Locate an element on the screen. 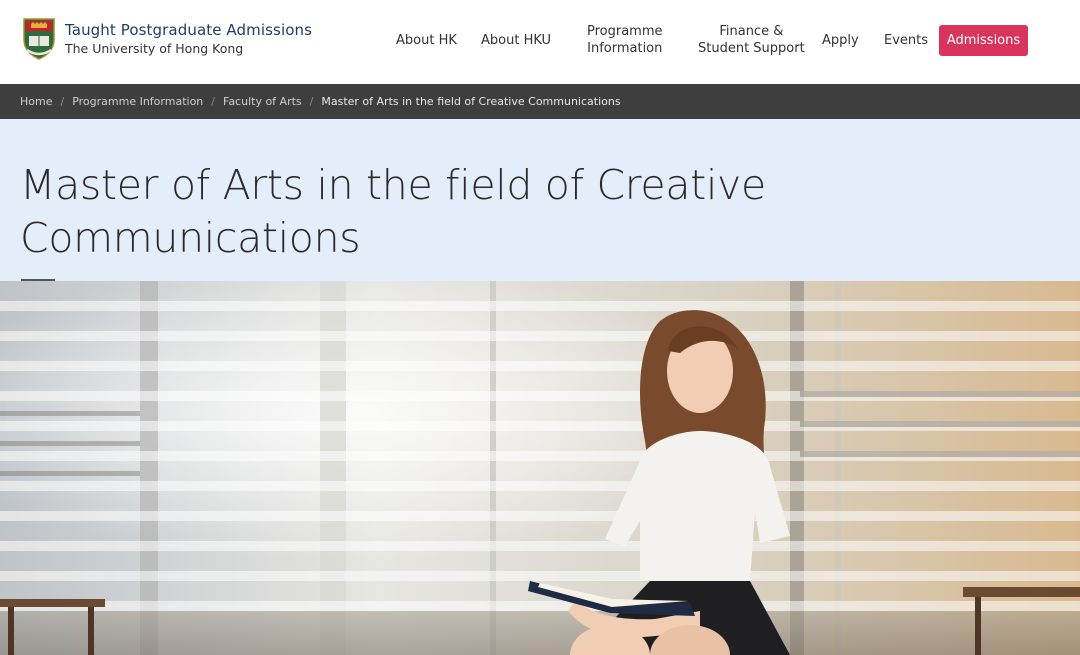 The width and height of the screenshot is (1080, 655). nav-events: Events is located at coordinates (906, 40).